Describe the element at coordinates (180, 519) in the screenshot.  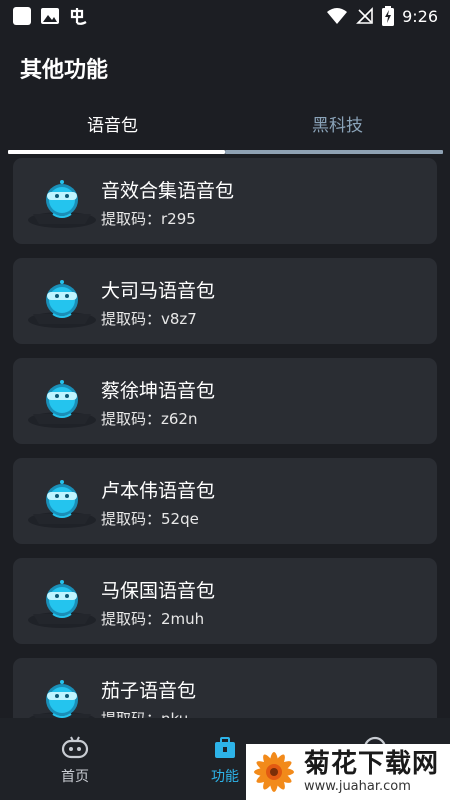
I see `code-value: 52qe` at that location.